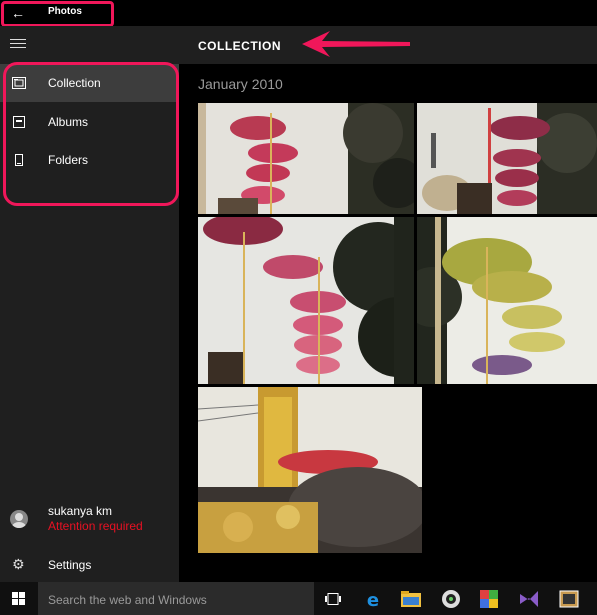 The width and height of the screenshot is (597, 615). Describe the element at coordinates (57, 14) in the screenshot. I see `annotation-highlight-title` at that location.